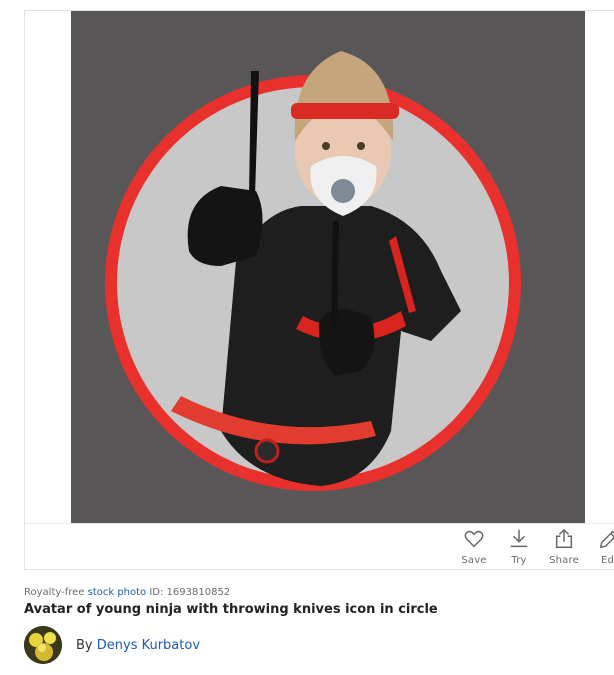 This screenshot has width=614, height=675. What do you see at coordinates (600, 540) in the screenshot?
I see `edit-icon` at bounding box center [600, 540].